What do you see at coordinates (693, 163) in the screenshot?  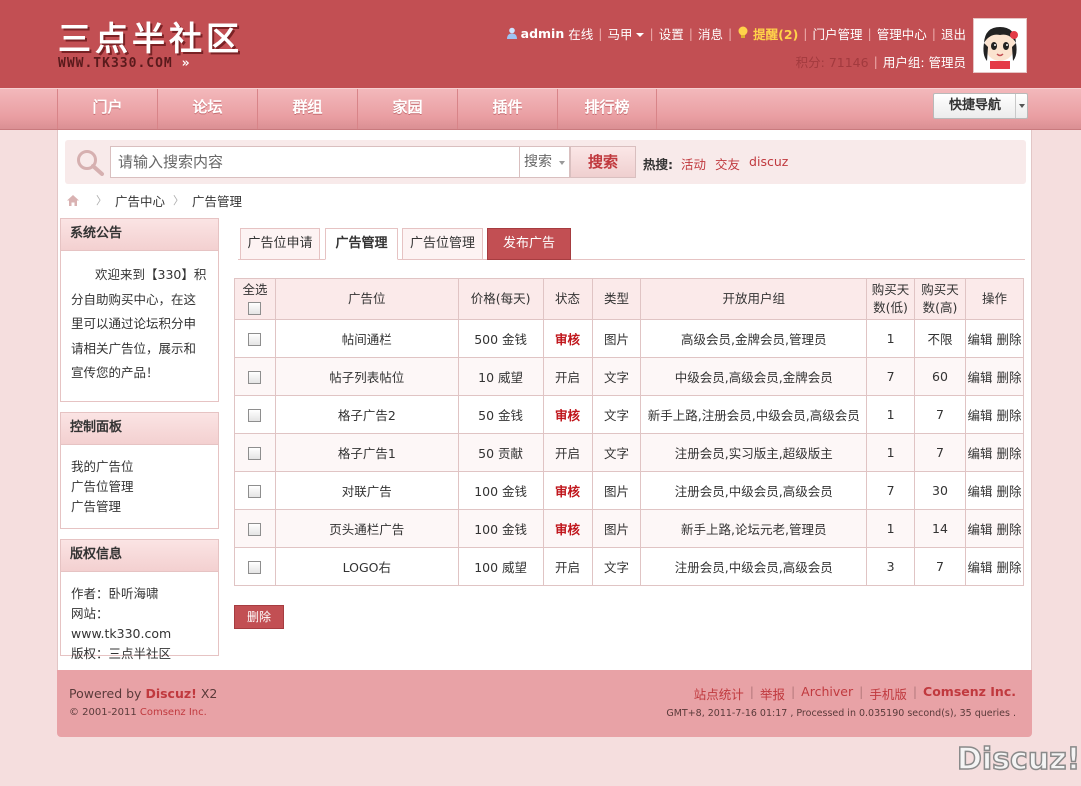 I see `hot-keyword: 活动` at bounding box center [693, 163].